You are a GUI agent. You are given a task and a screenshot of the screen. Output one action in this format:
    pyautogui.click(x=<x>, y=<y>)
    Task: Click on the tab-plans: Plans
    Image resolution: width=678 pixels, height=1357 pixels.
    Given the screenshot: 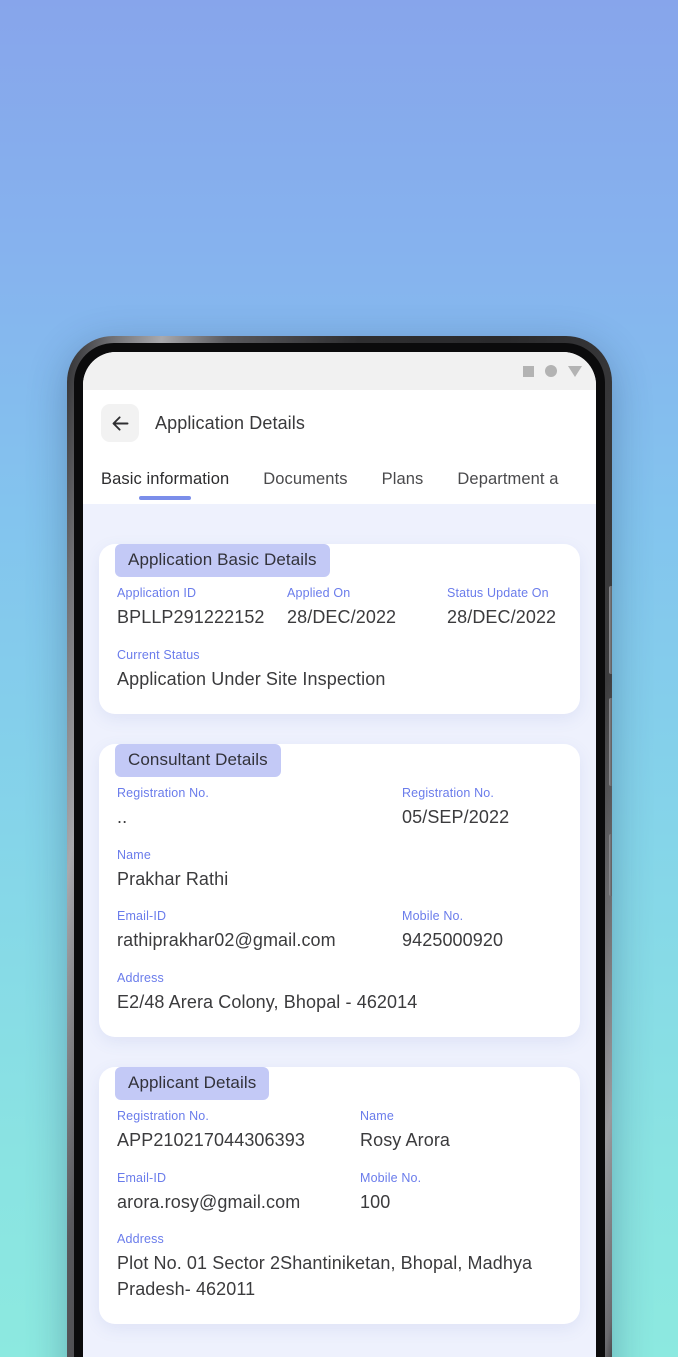 What is the action you would take?
    pyautogui.click(x=403, y=480)
    